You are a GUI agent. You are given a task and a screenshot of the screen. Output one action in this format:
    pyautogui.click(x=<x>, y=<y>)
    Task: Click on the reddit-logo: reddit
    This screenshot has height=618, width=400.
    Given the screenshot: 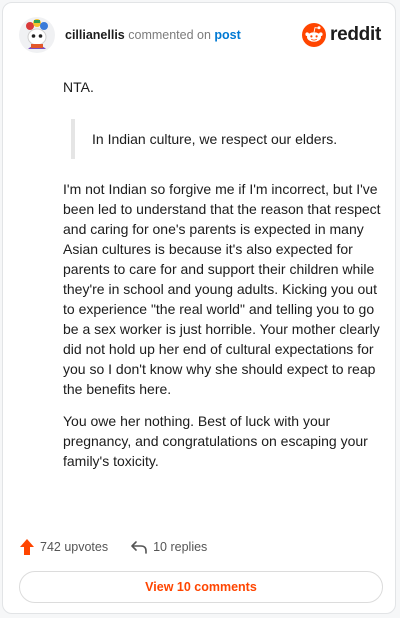 What is the action you would take?
    pyautogui.click(x=341, y=35)
    